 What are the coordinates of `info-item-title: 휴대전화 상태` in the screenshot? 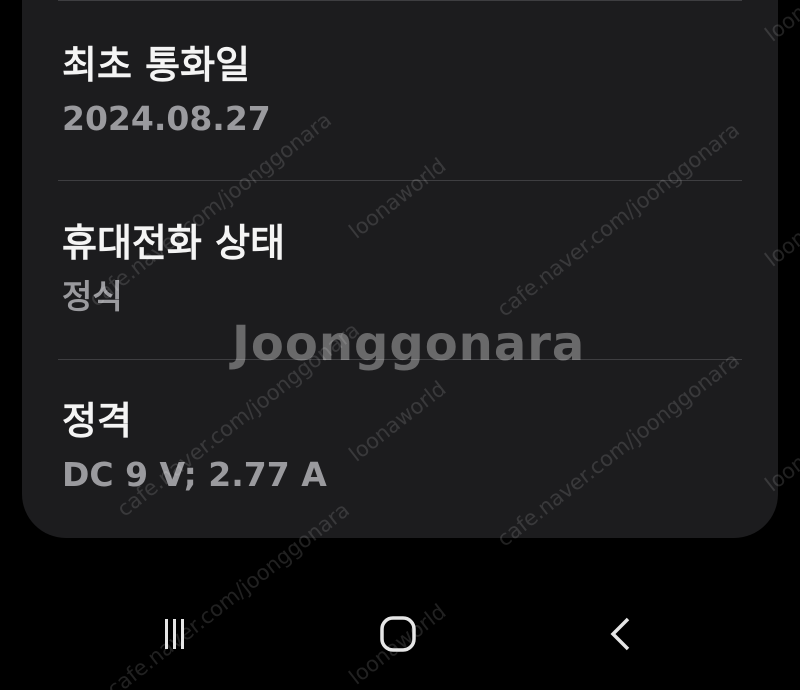 It's located at (173, 243).